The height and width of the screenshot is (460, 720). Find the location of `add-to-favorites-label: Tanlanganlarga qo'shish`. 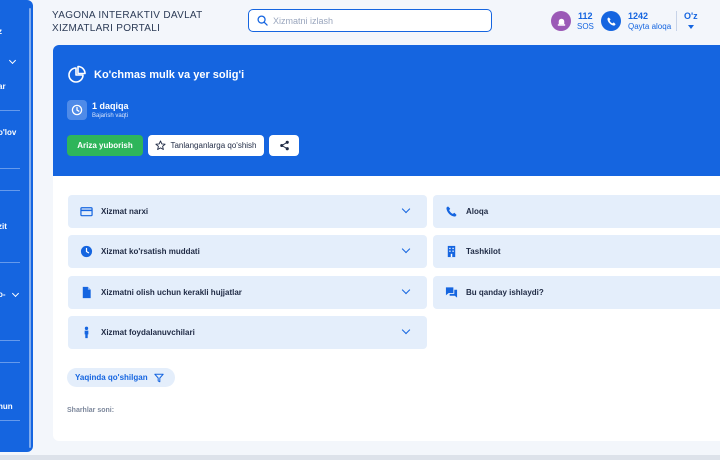

add-to-favorites-label: Tanlanganlarga qo'shish is located at coordinates (213, 145).